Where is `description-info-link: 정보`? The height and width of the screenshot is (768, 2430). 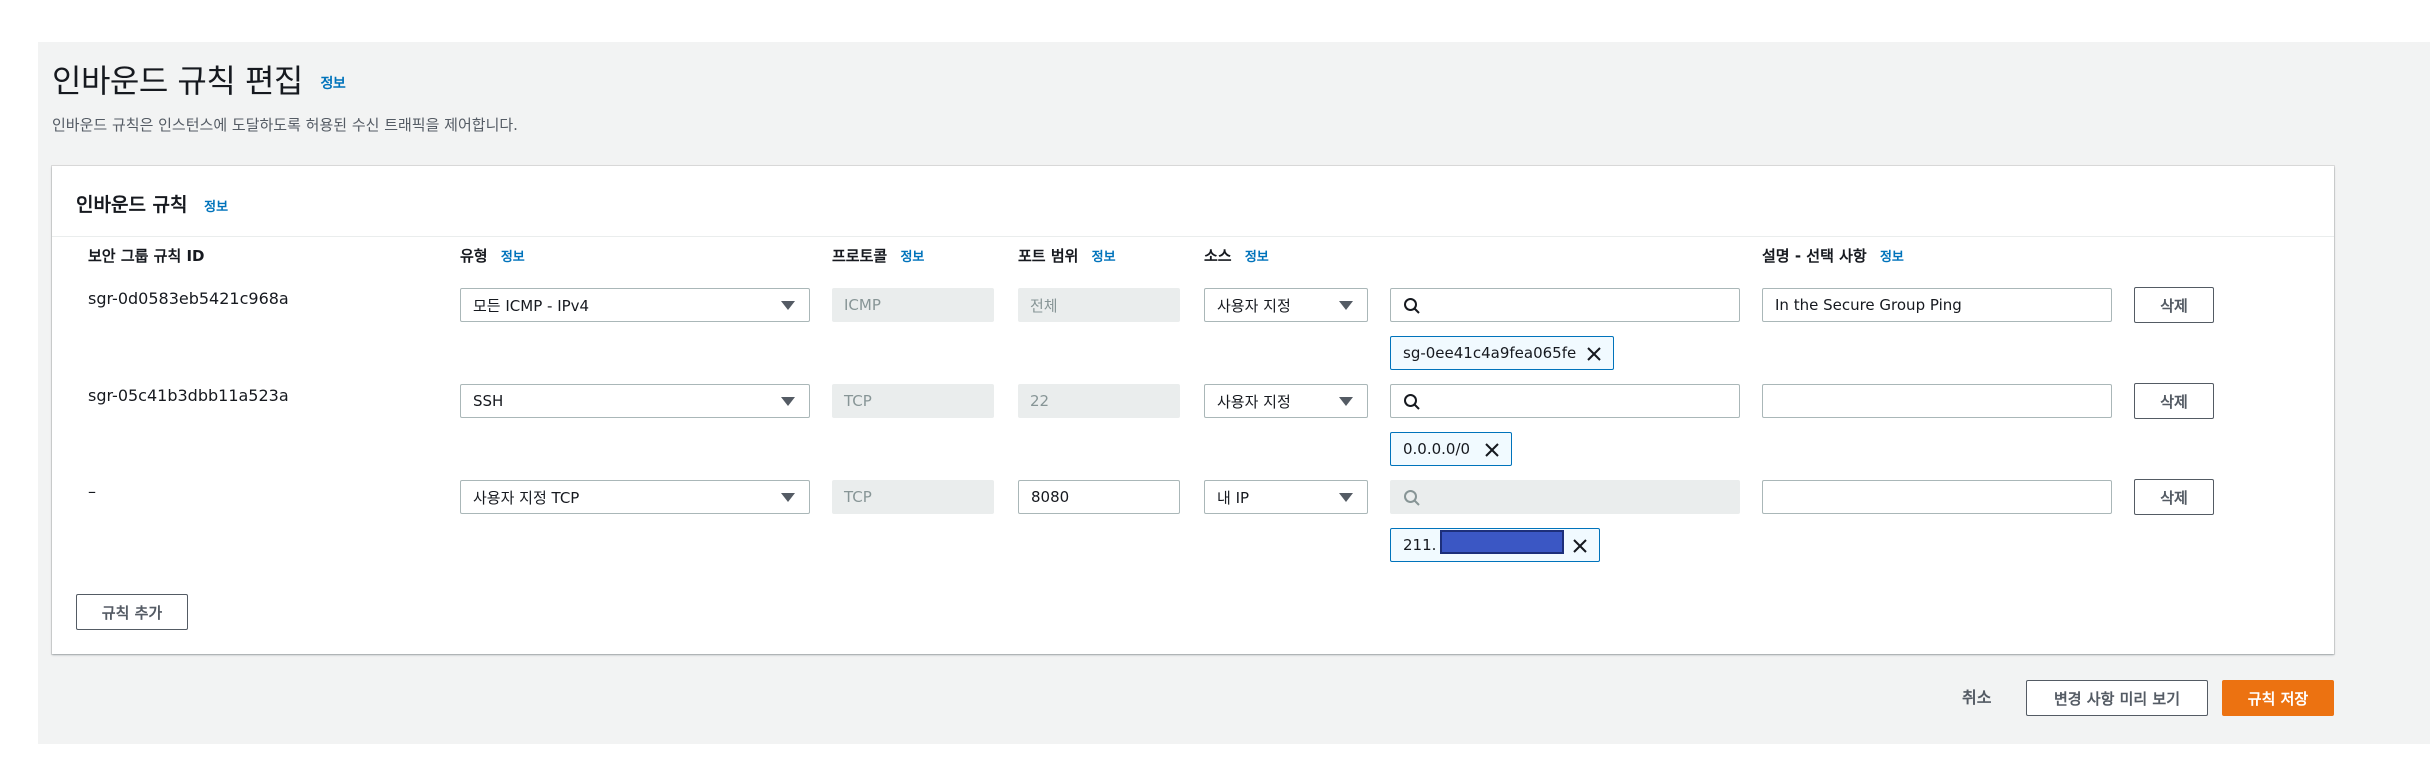
description-info-link: 정보 is located at coordinates (1892, 257).